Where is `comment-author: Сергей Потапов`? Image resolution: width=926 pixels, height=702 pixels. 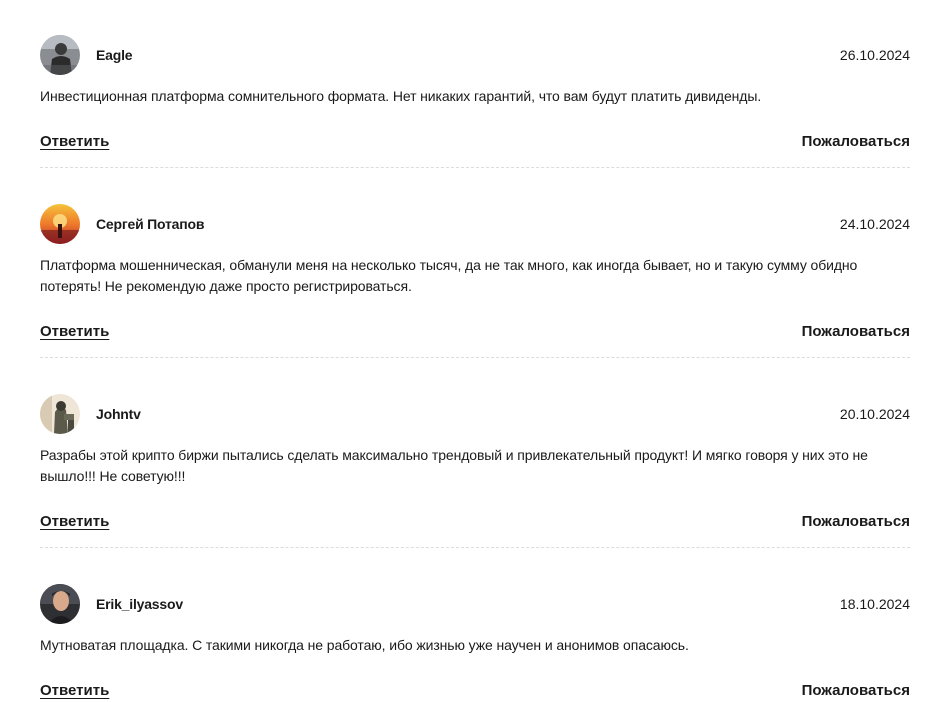 comment-author: Сергей Потапов is located at coordinates (150, 224).